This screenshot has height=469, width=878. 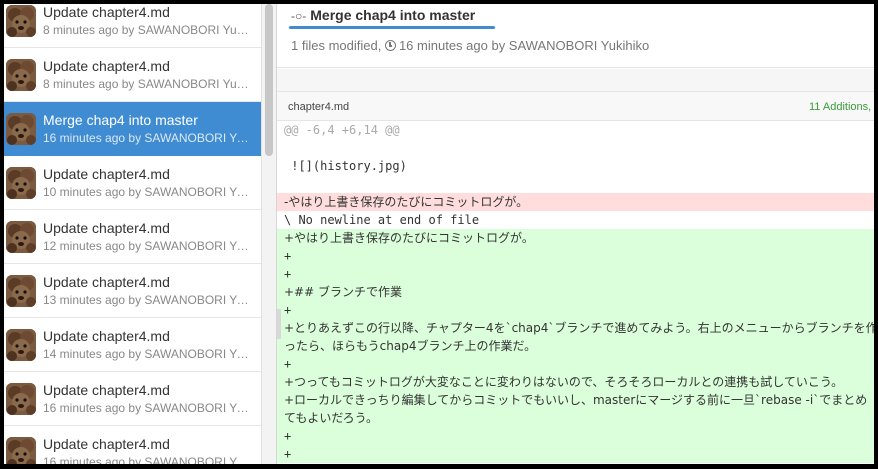 What do you see at coordinates (841, 107) in the screenshot?
I see `file-stats: 11 Additions, 1 Deletion` at bounding box center [841, 107].